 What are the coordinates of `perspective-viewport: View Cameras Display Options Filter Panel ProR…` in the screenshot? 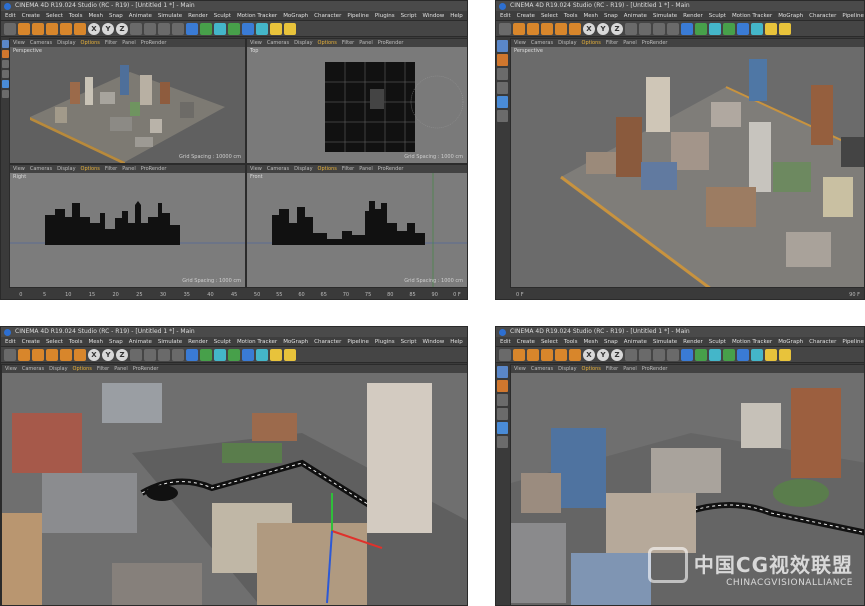 It's located at (127, 101).